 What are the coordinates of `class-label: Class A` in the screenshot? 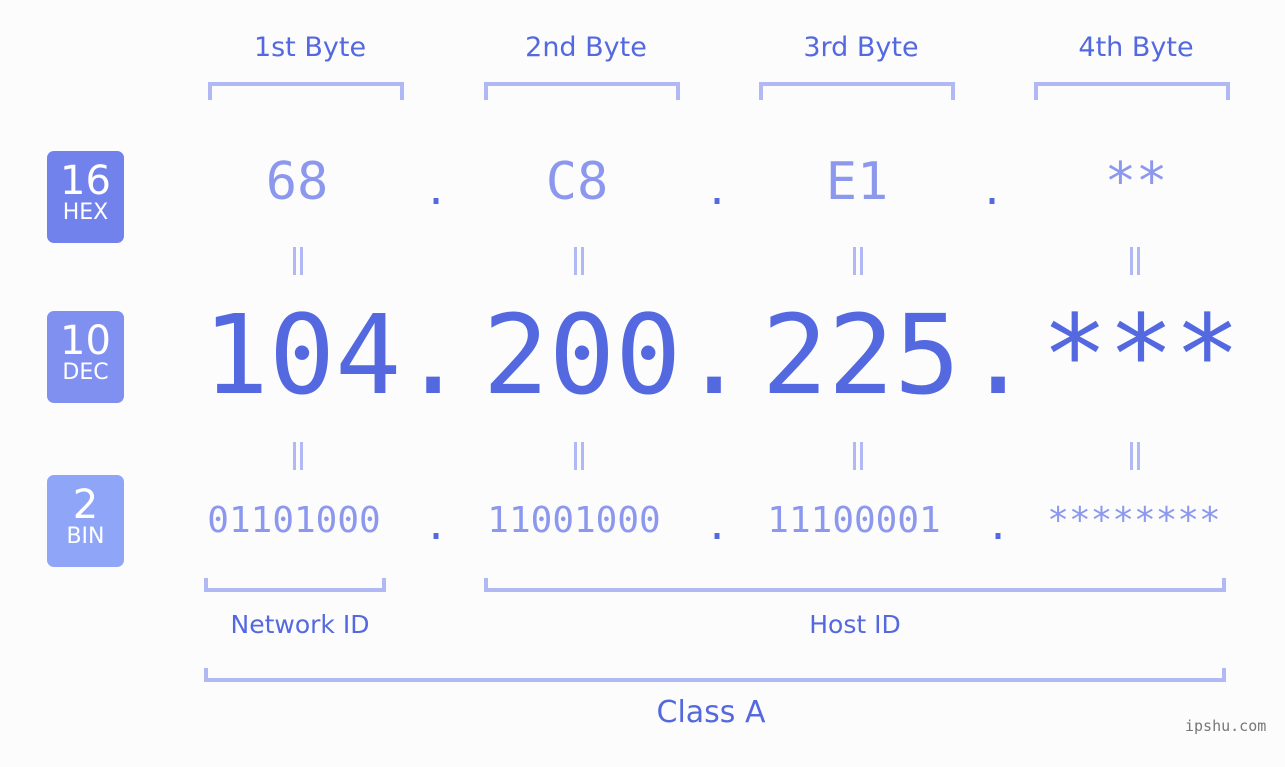 It's located at (711, 712).